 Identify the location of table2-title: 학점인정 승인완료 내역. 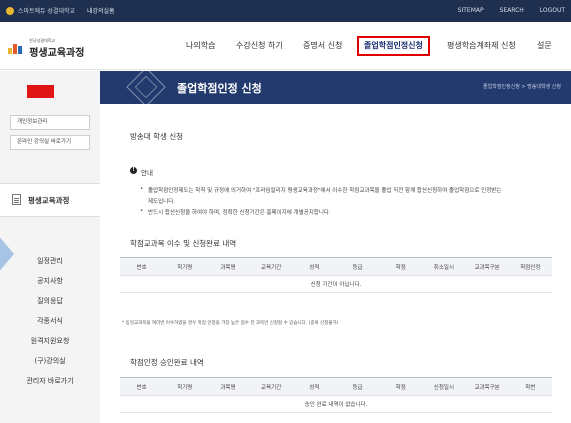
(167, 362).